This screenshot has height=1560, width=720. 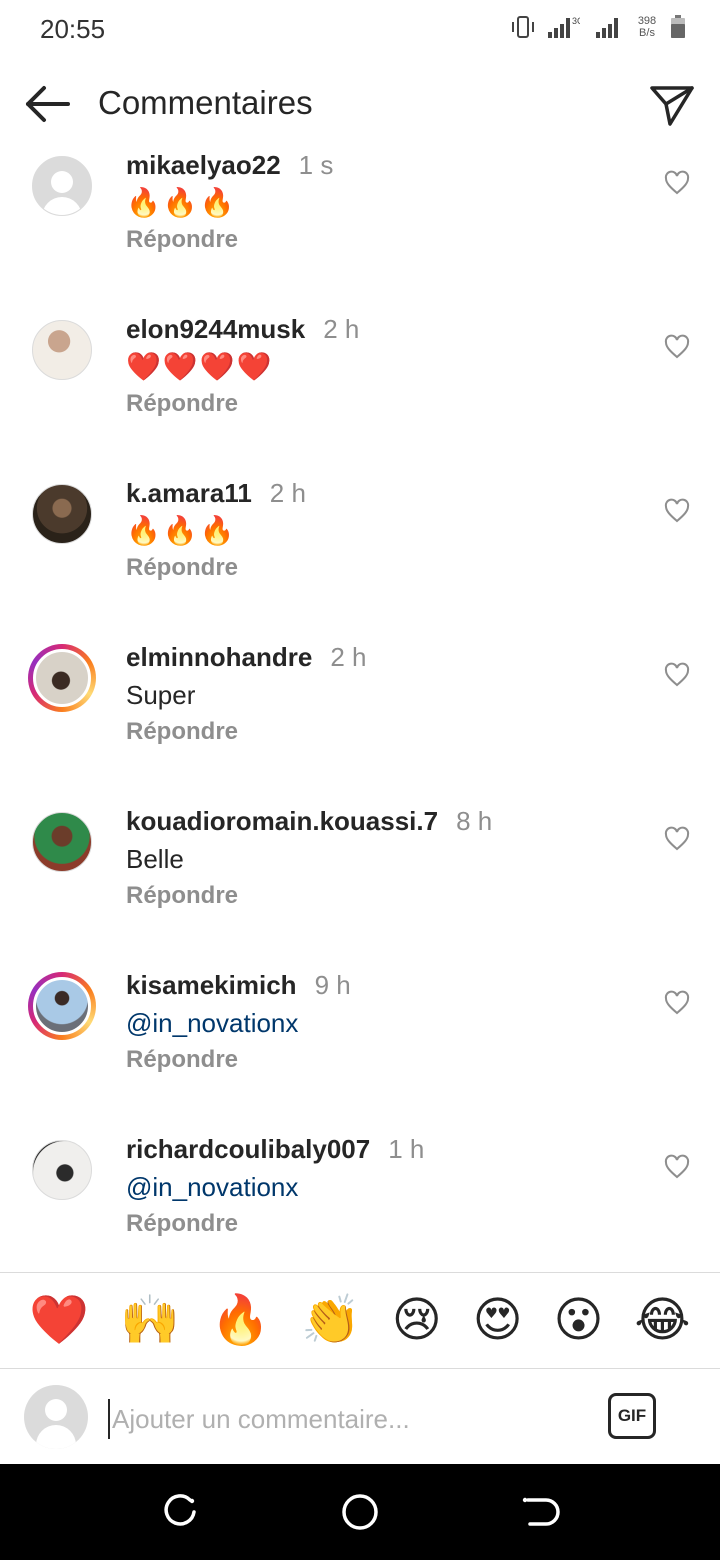 What do you see at coordinates (360, 30) in the screenshot?
I see `status-bar: 20:55 3G 398 B/s` at bounding box center [360, 30].